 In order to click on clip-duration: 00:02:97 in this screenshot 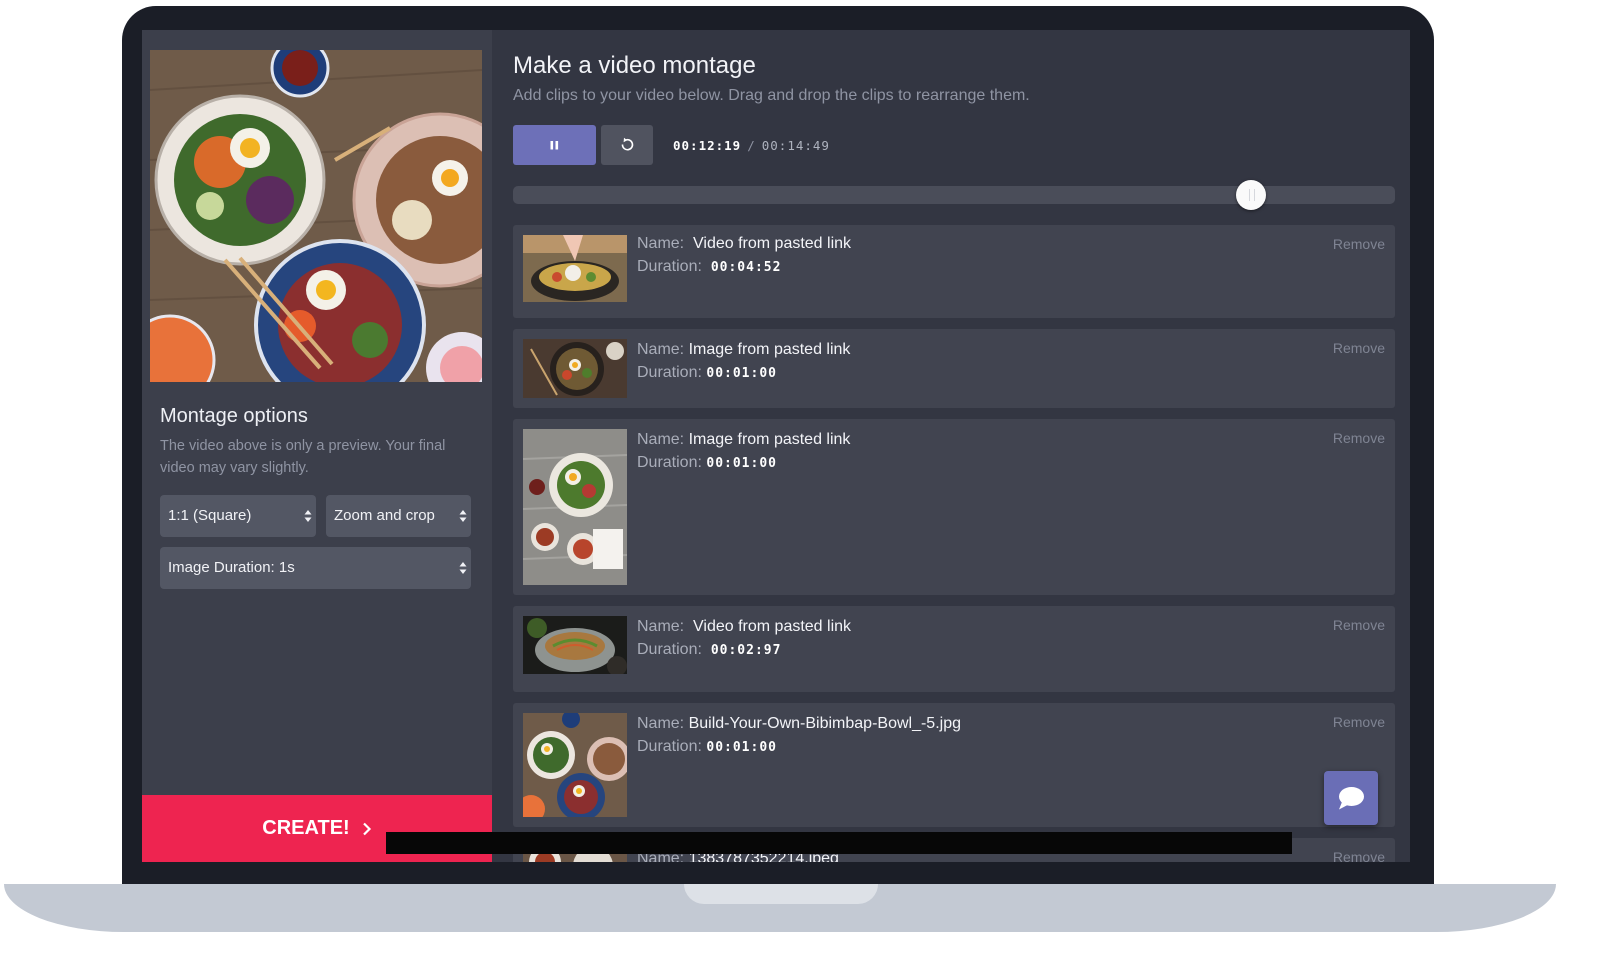, I will do `click(746, 650)`.